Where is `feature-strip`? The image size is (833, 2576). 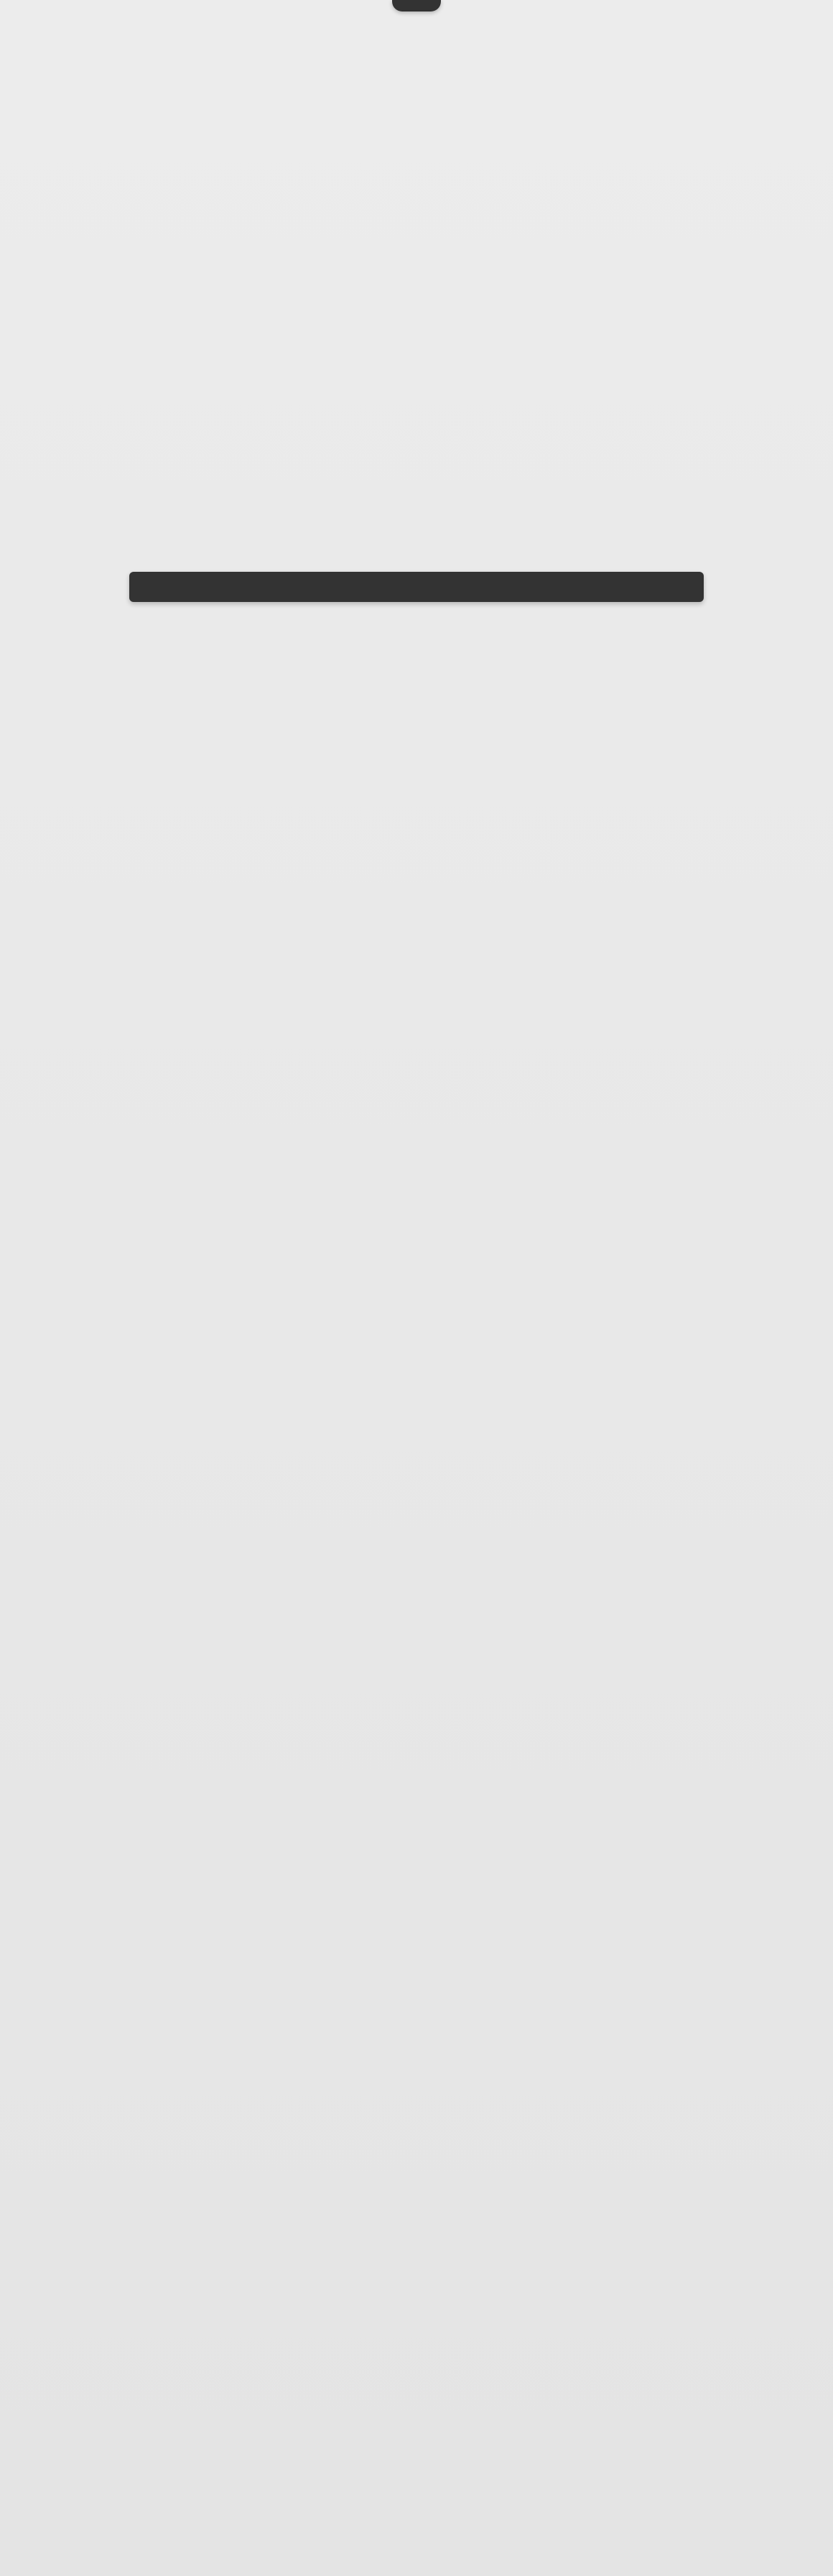
feature-strip is located at coordinates (416, 587).